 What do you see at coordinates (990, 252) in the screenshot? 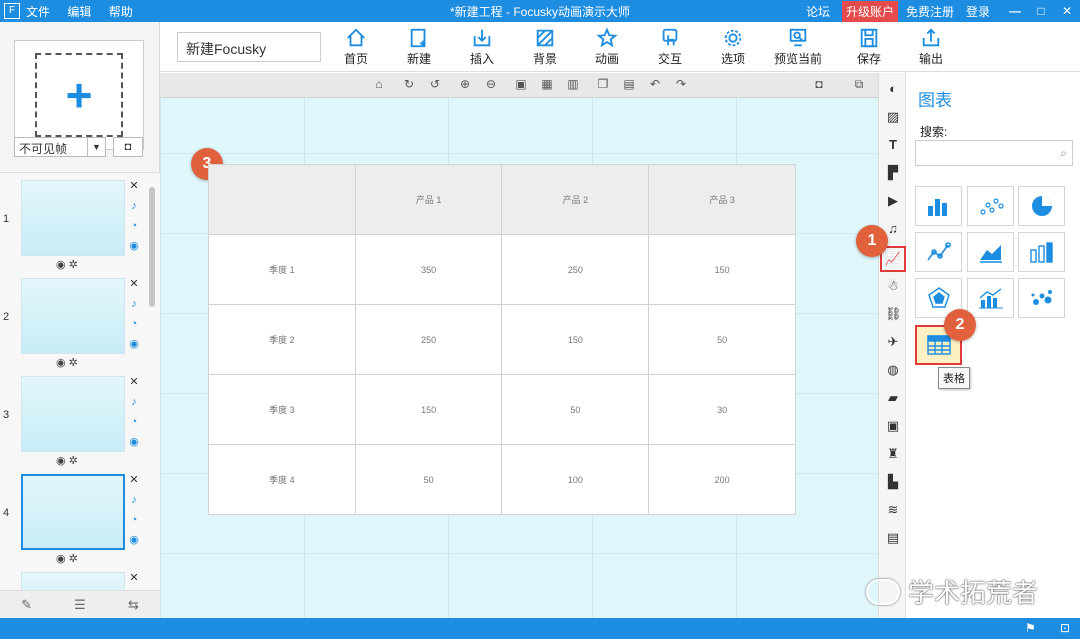
I see `area-chart-tile` at bounding box center [990, 252].